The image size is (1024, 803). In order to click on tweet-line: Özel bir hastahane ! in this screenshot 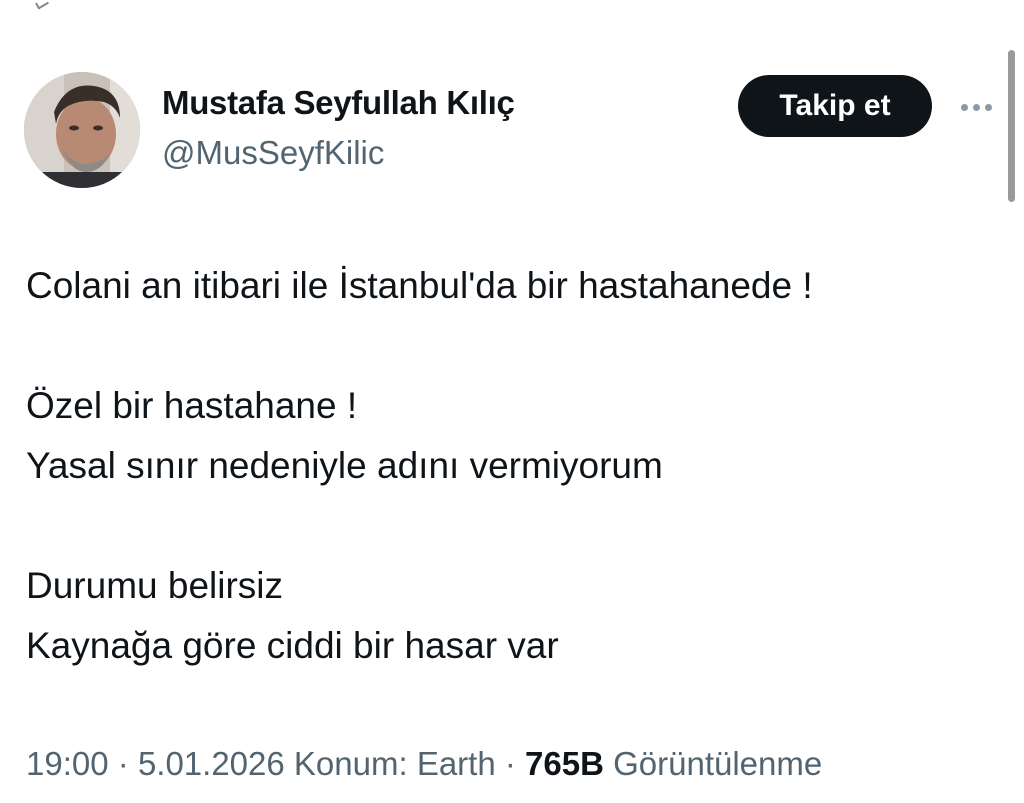, I will do `click(192, 405)`.